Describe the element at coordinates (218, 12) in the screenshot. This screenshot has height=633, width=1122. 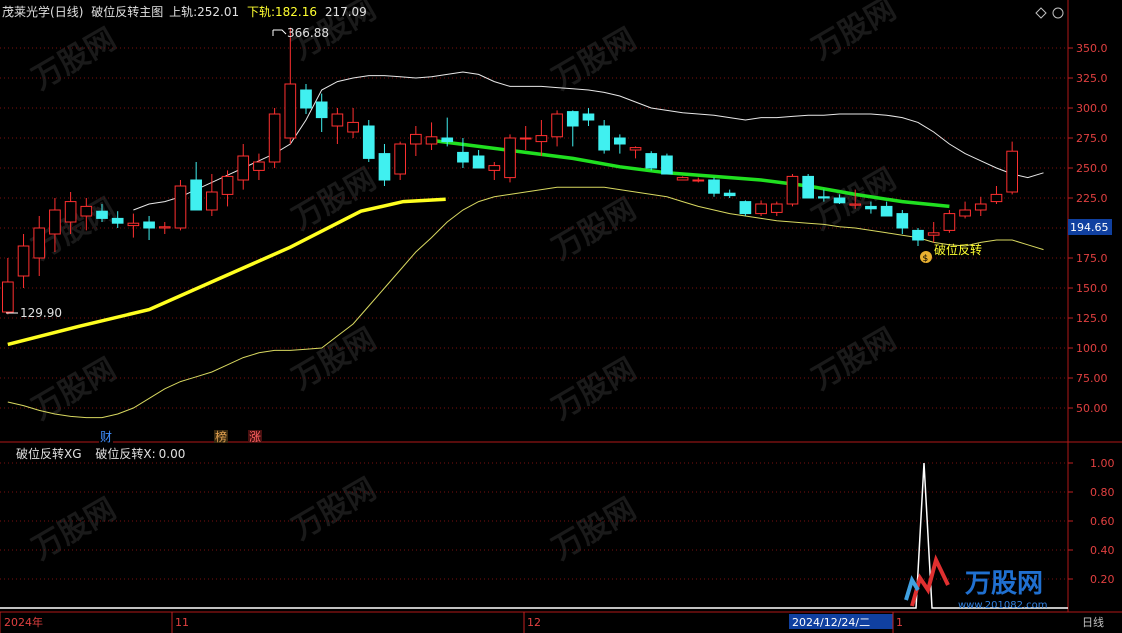
I see `upper-value: 252.01` at that location.